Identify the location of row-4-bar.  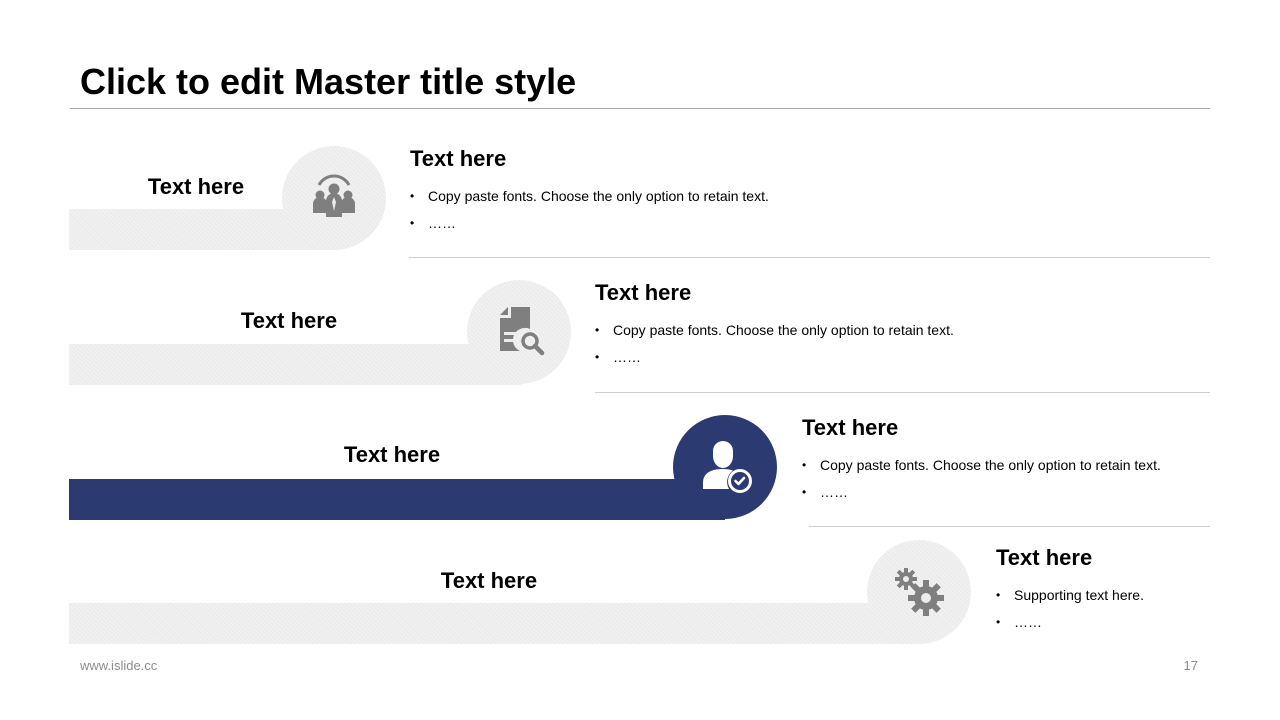
(494, 623).